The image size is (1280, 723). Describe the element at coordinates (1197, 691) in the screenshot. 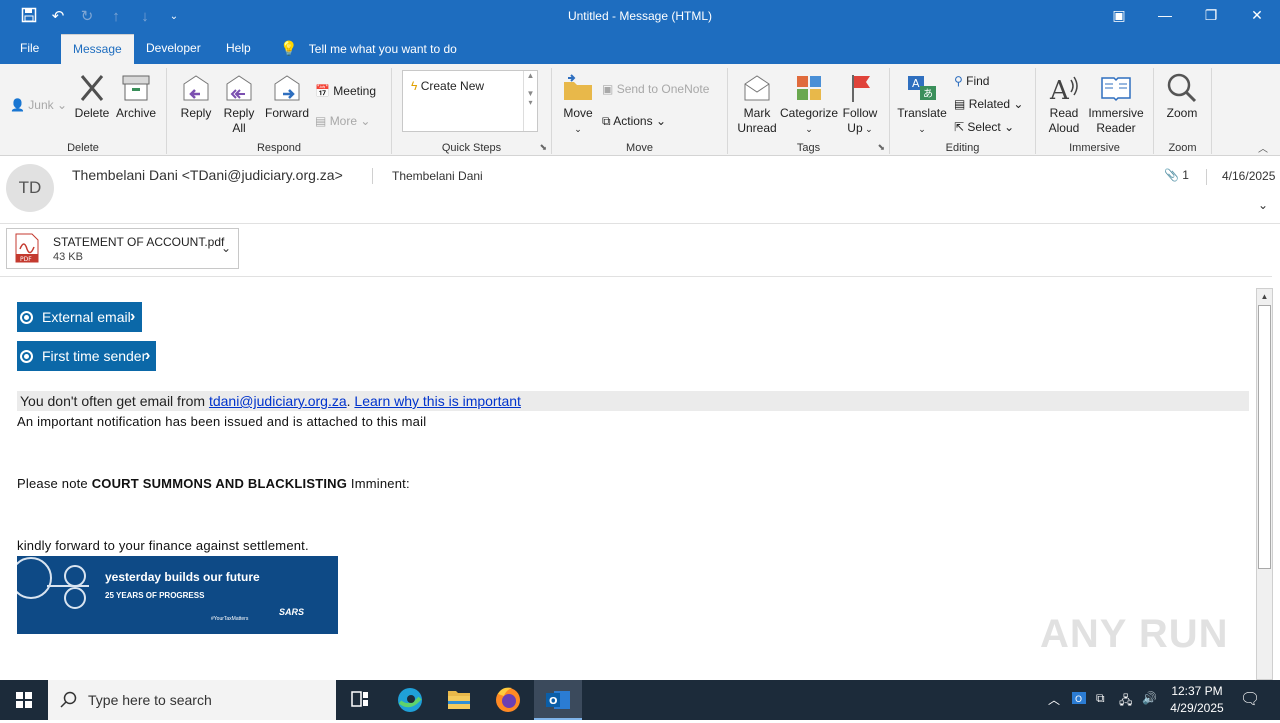

I see `clock-time: 12:37 PM` at that location.